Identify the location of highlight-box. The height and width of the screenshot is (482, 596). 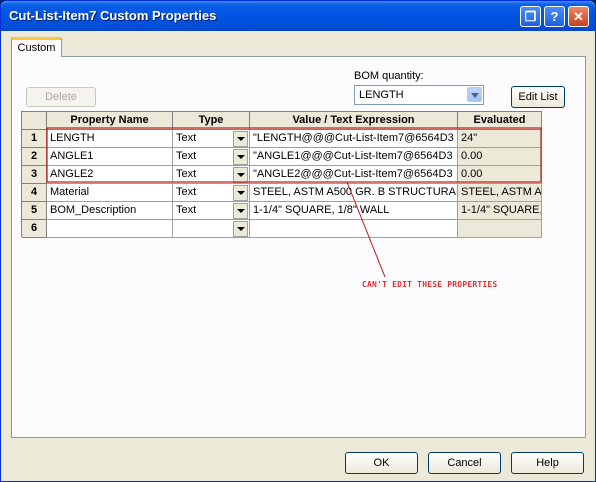
(294, 155).